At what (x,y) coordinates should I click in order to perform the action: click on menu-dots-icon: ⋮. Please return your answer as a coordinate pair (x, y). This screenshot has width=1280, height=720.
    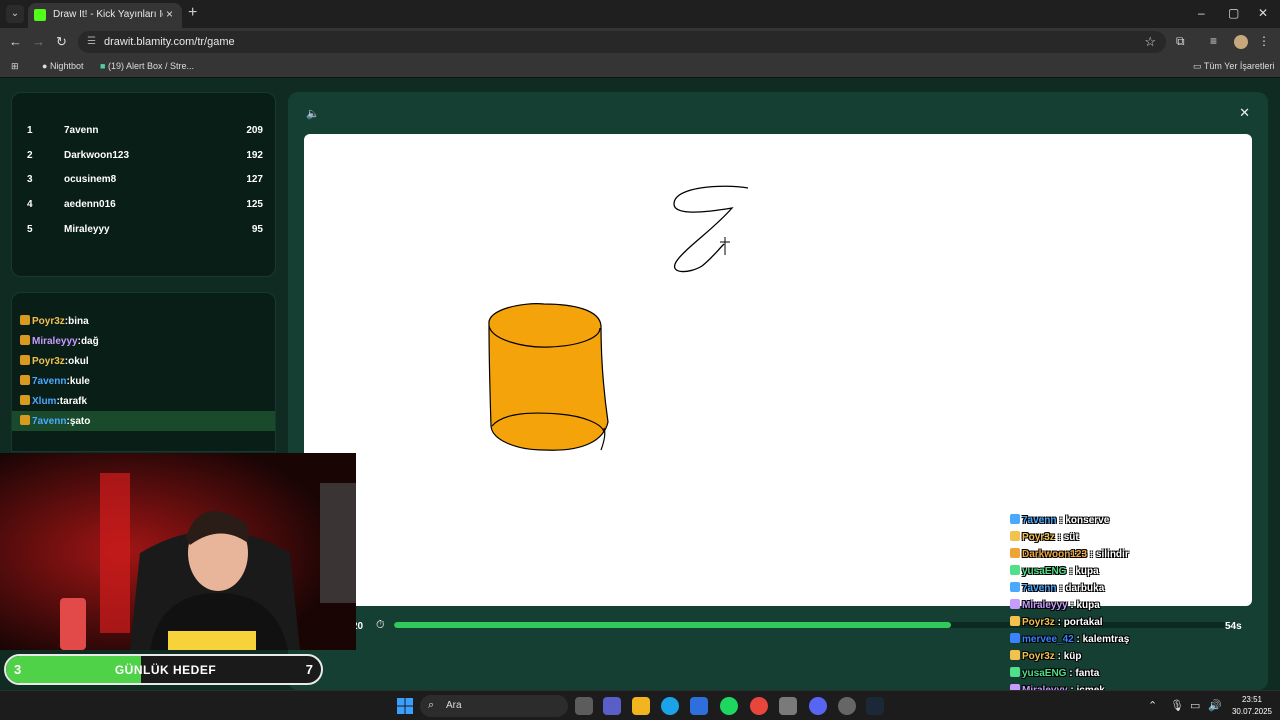
    Looking at the image, I should click on (1264, 41).